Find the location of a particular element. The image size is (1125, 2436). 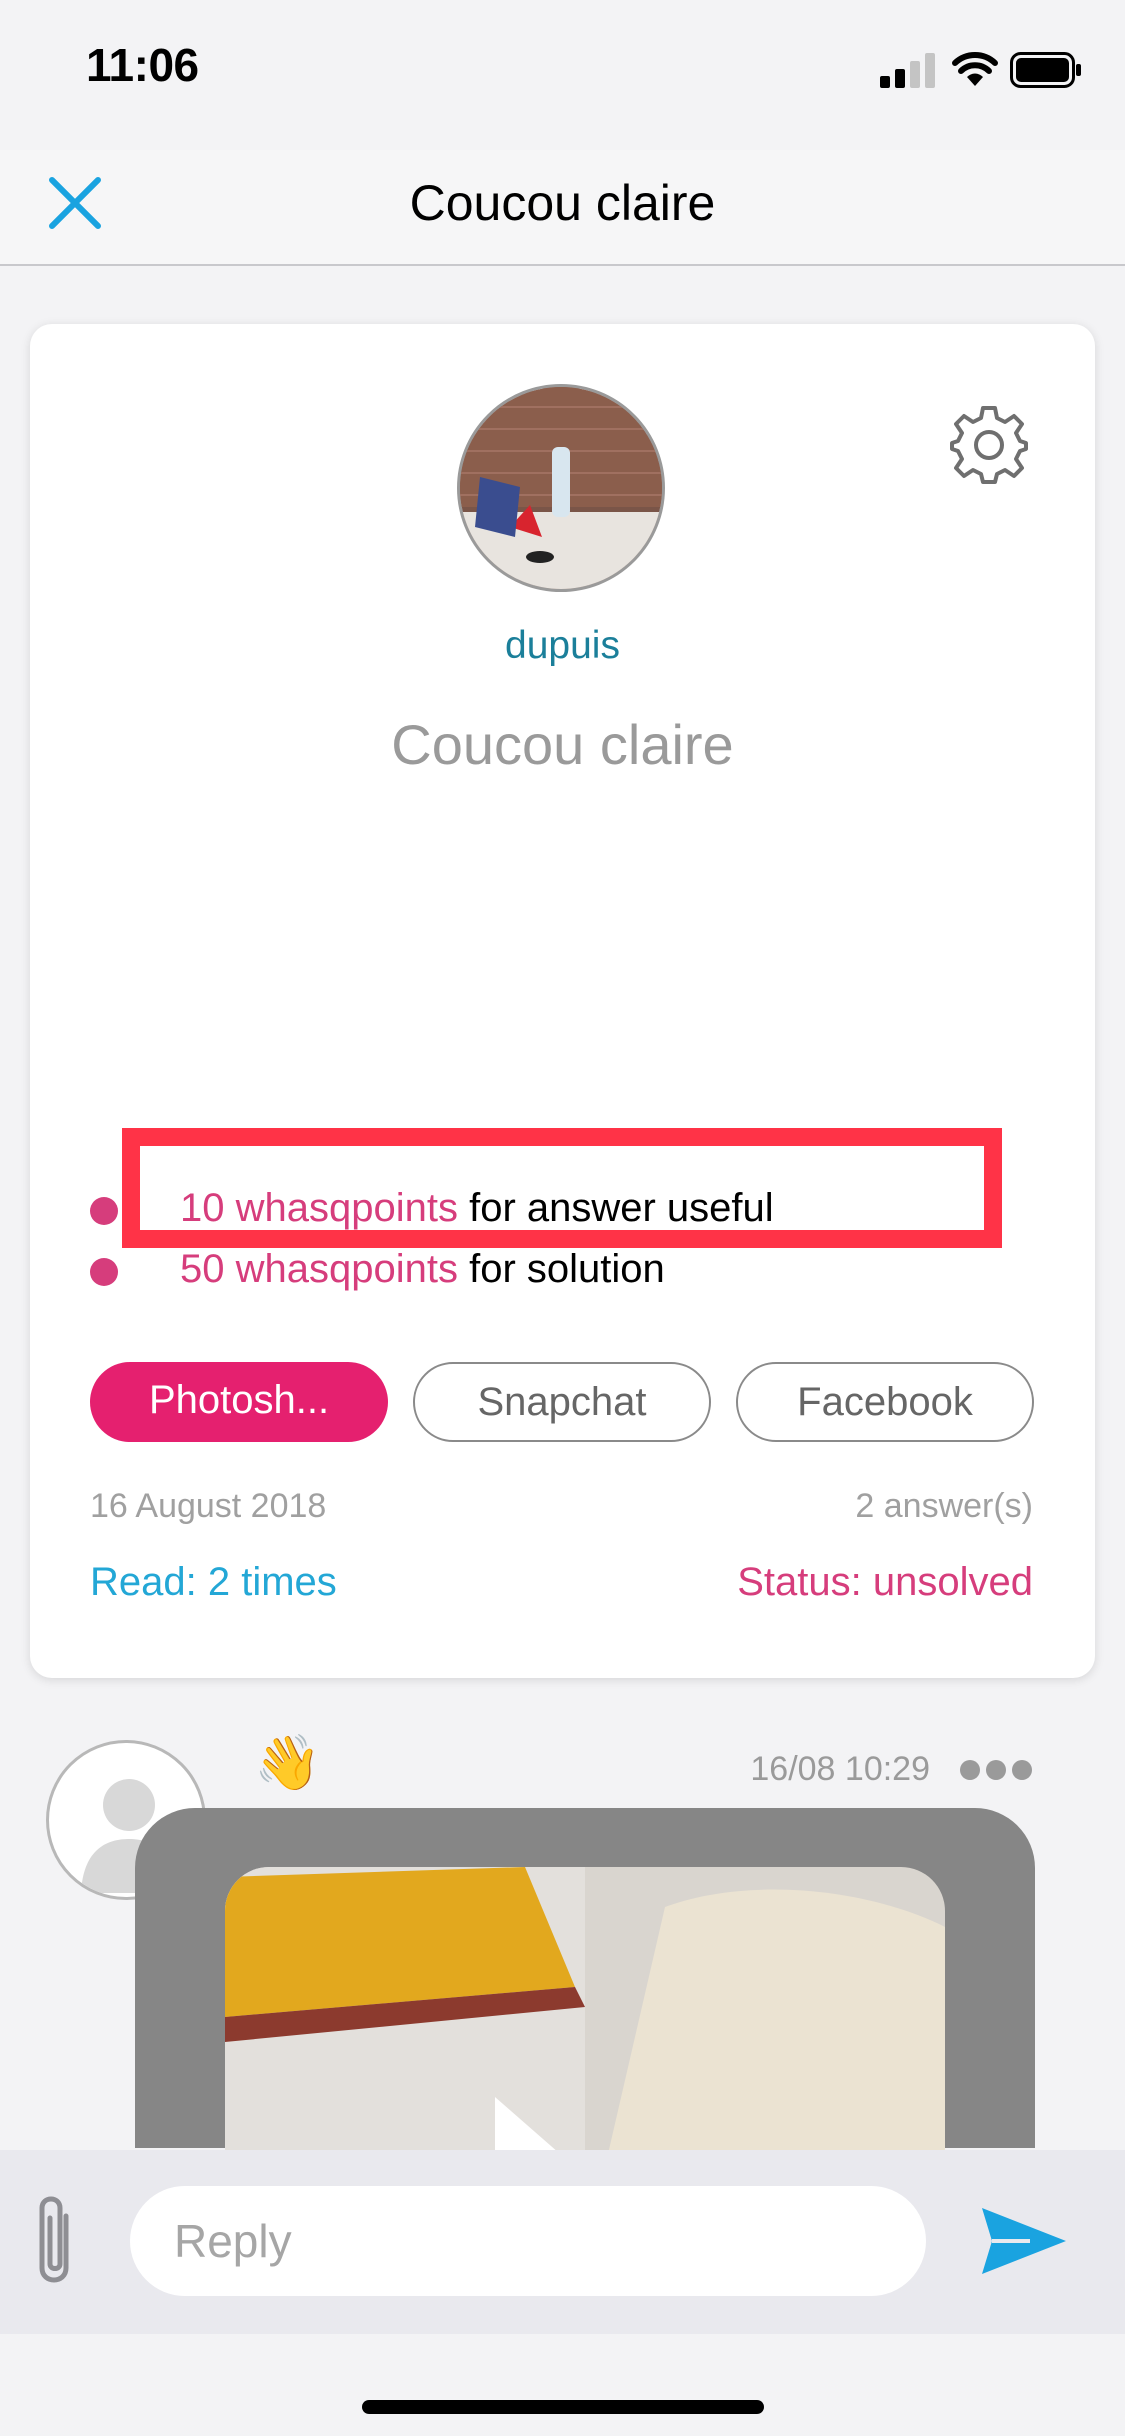

settings-gear-icon is located at coordinates (989, 445).